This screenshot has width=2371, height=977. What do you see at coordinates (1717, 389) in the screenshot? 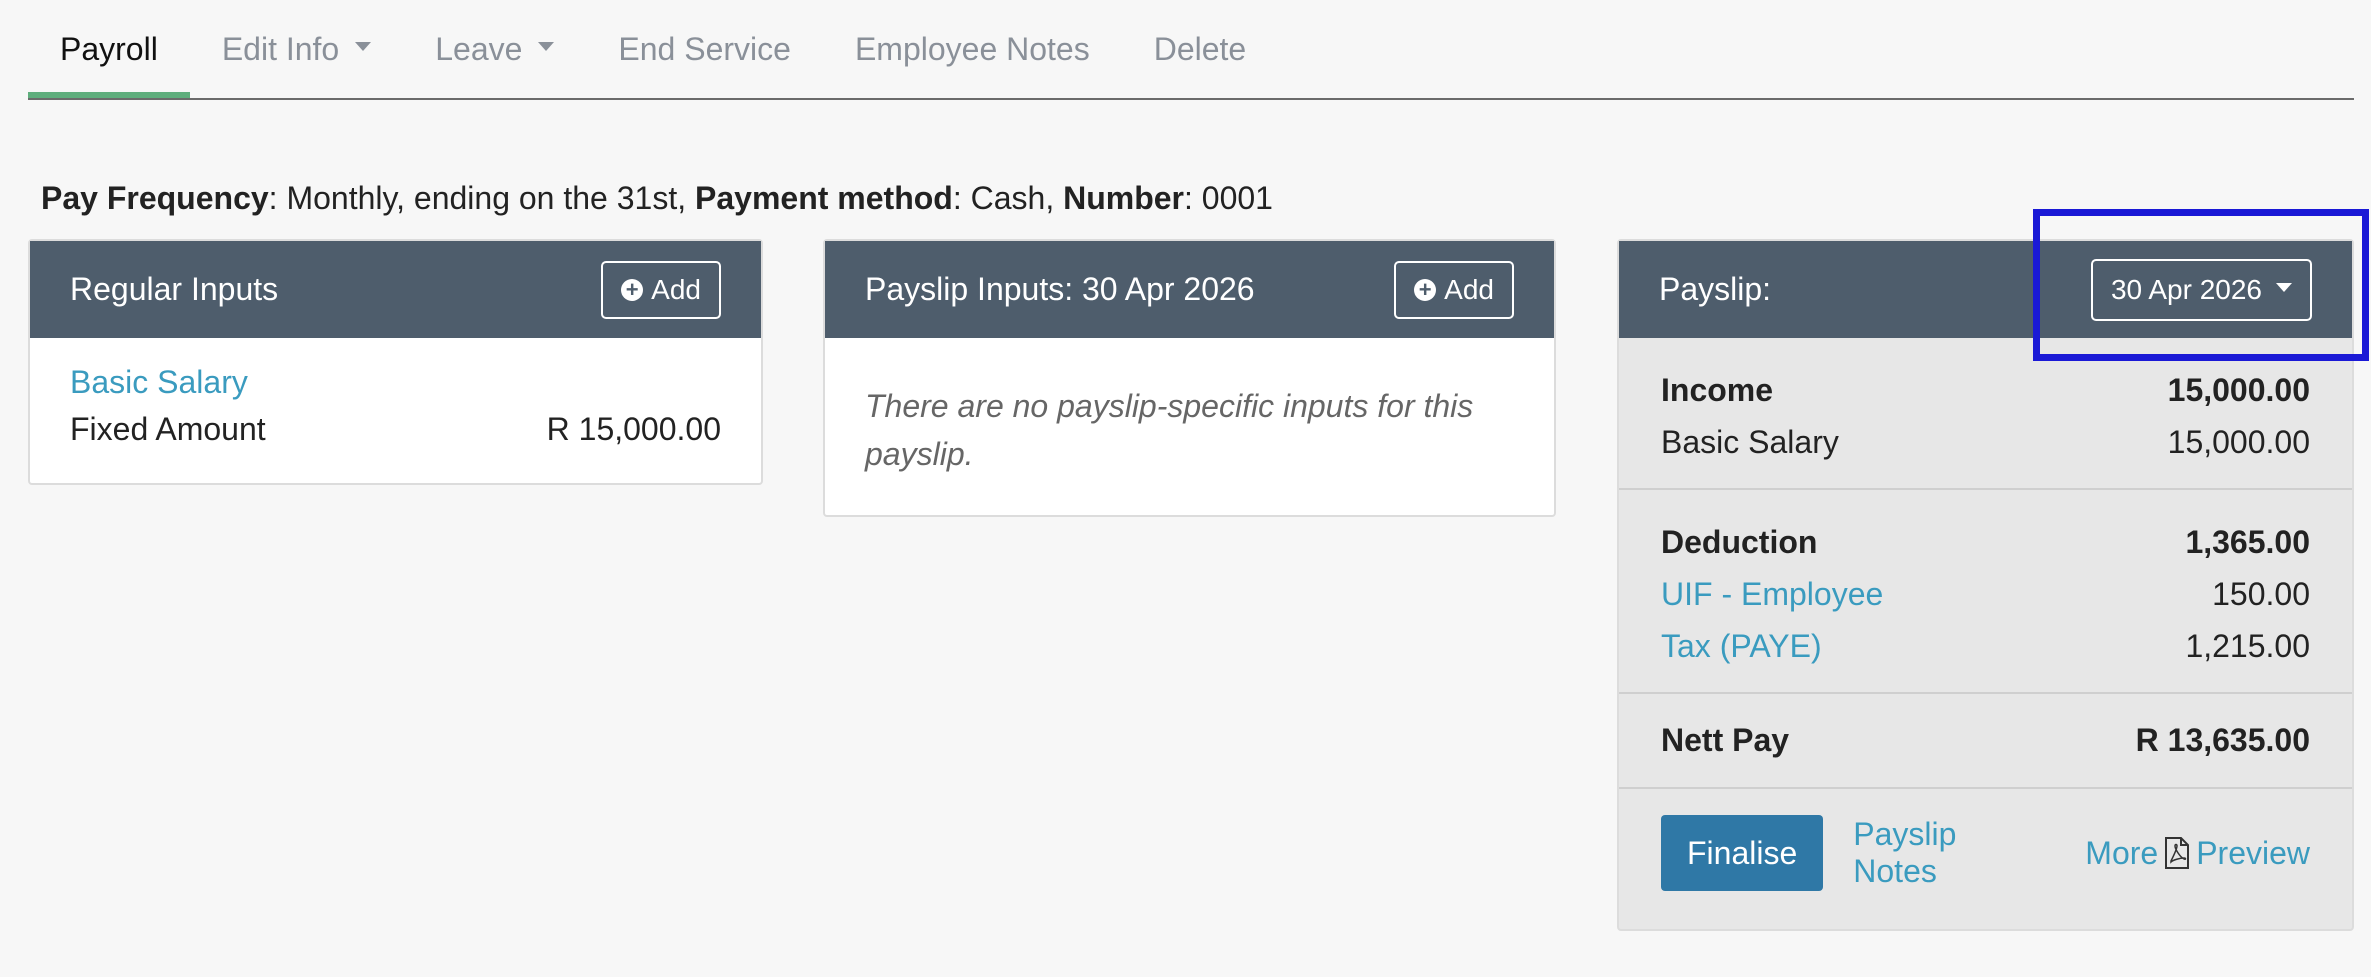
I see `income-label: Income` at bounding box center [1717, 389].